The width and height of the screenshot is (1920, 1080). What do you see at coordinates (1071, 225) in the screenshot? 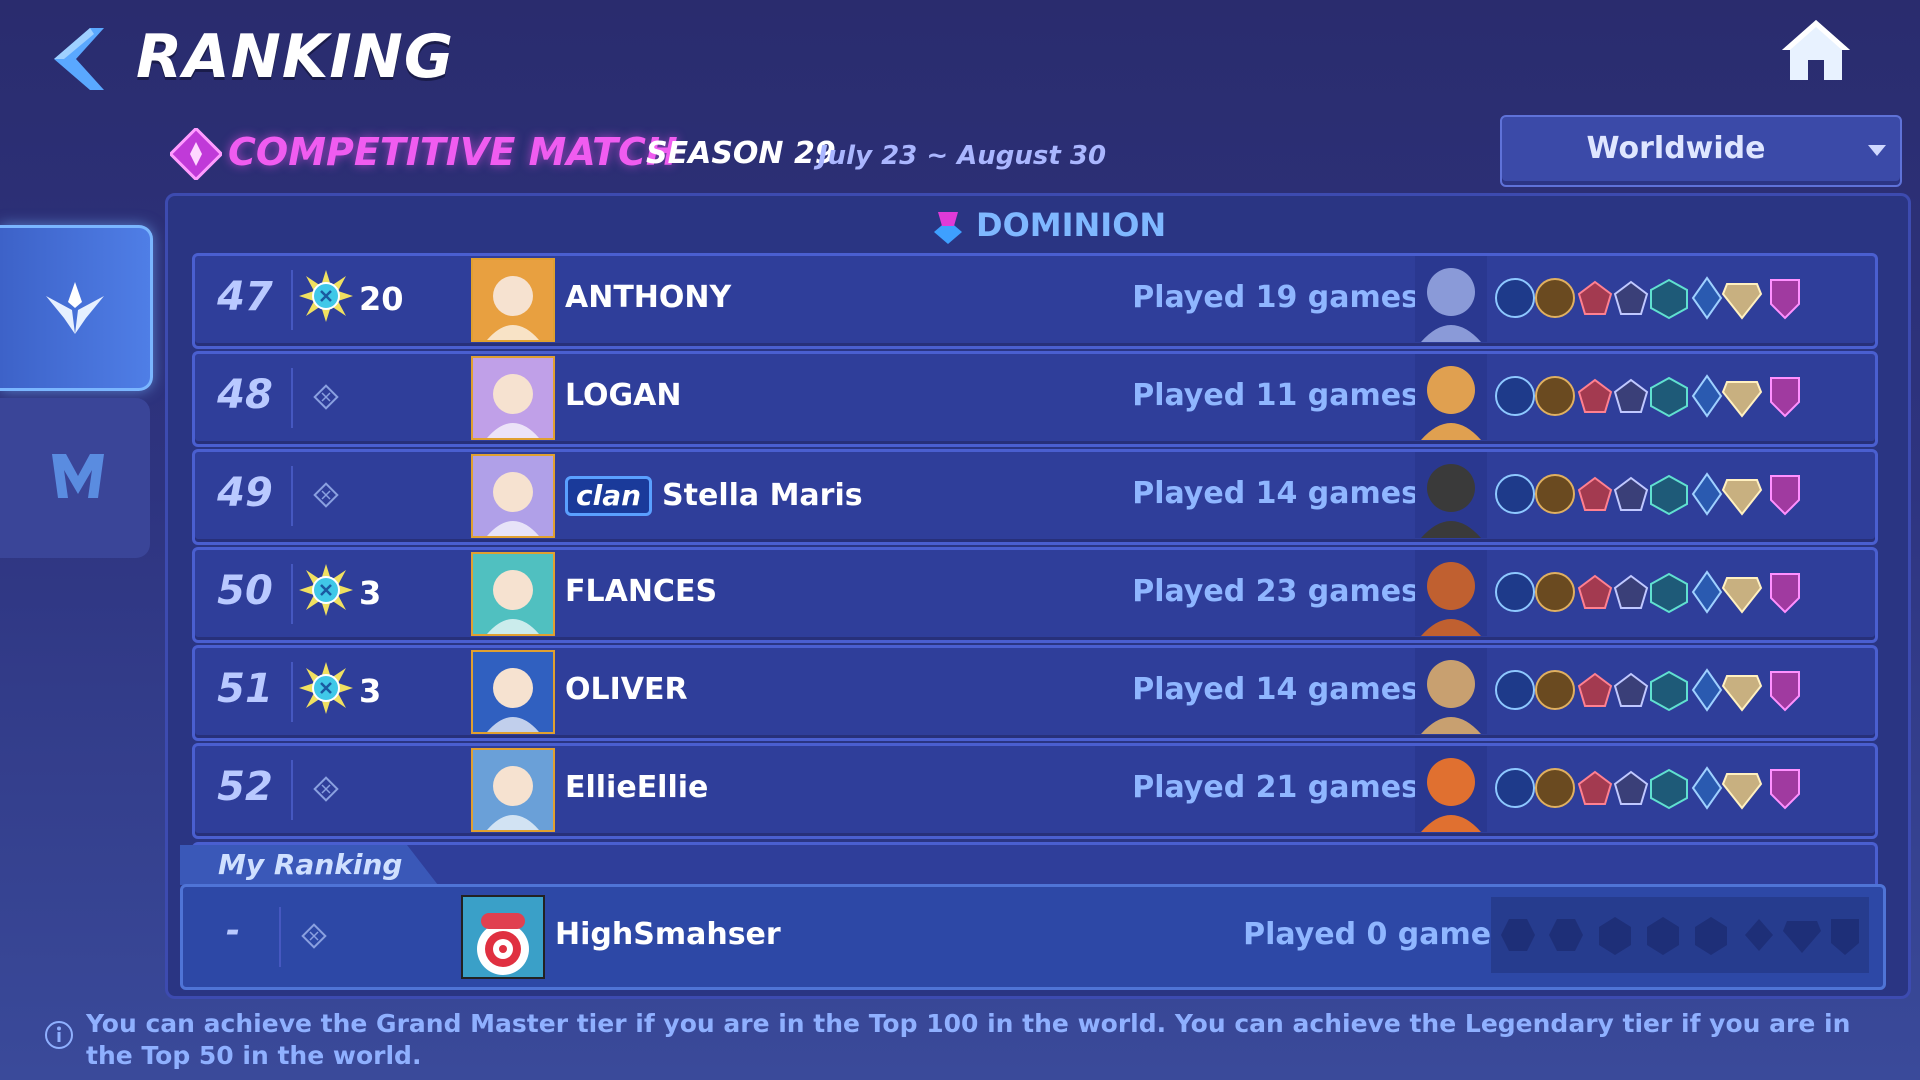
I see `mode-label: DOMINION` at bounding box center [1071, 225].